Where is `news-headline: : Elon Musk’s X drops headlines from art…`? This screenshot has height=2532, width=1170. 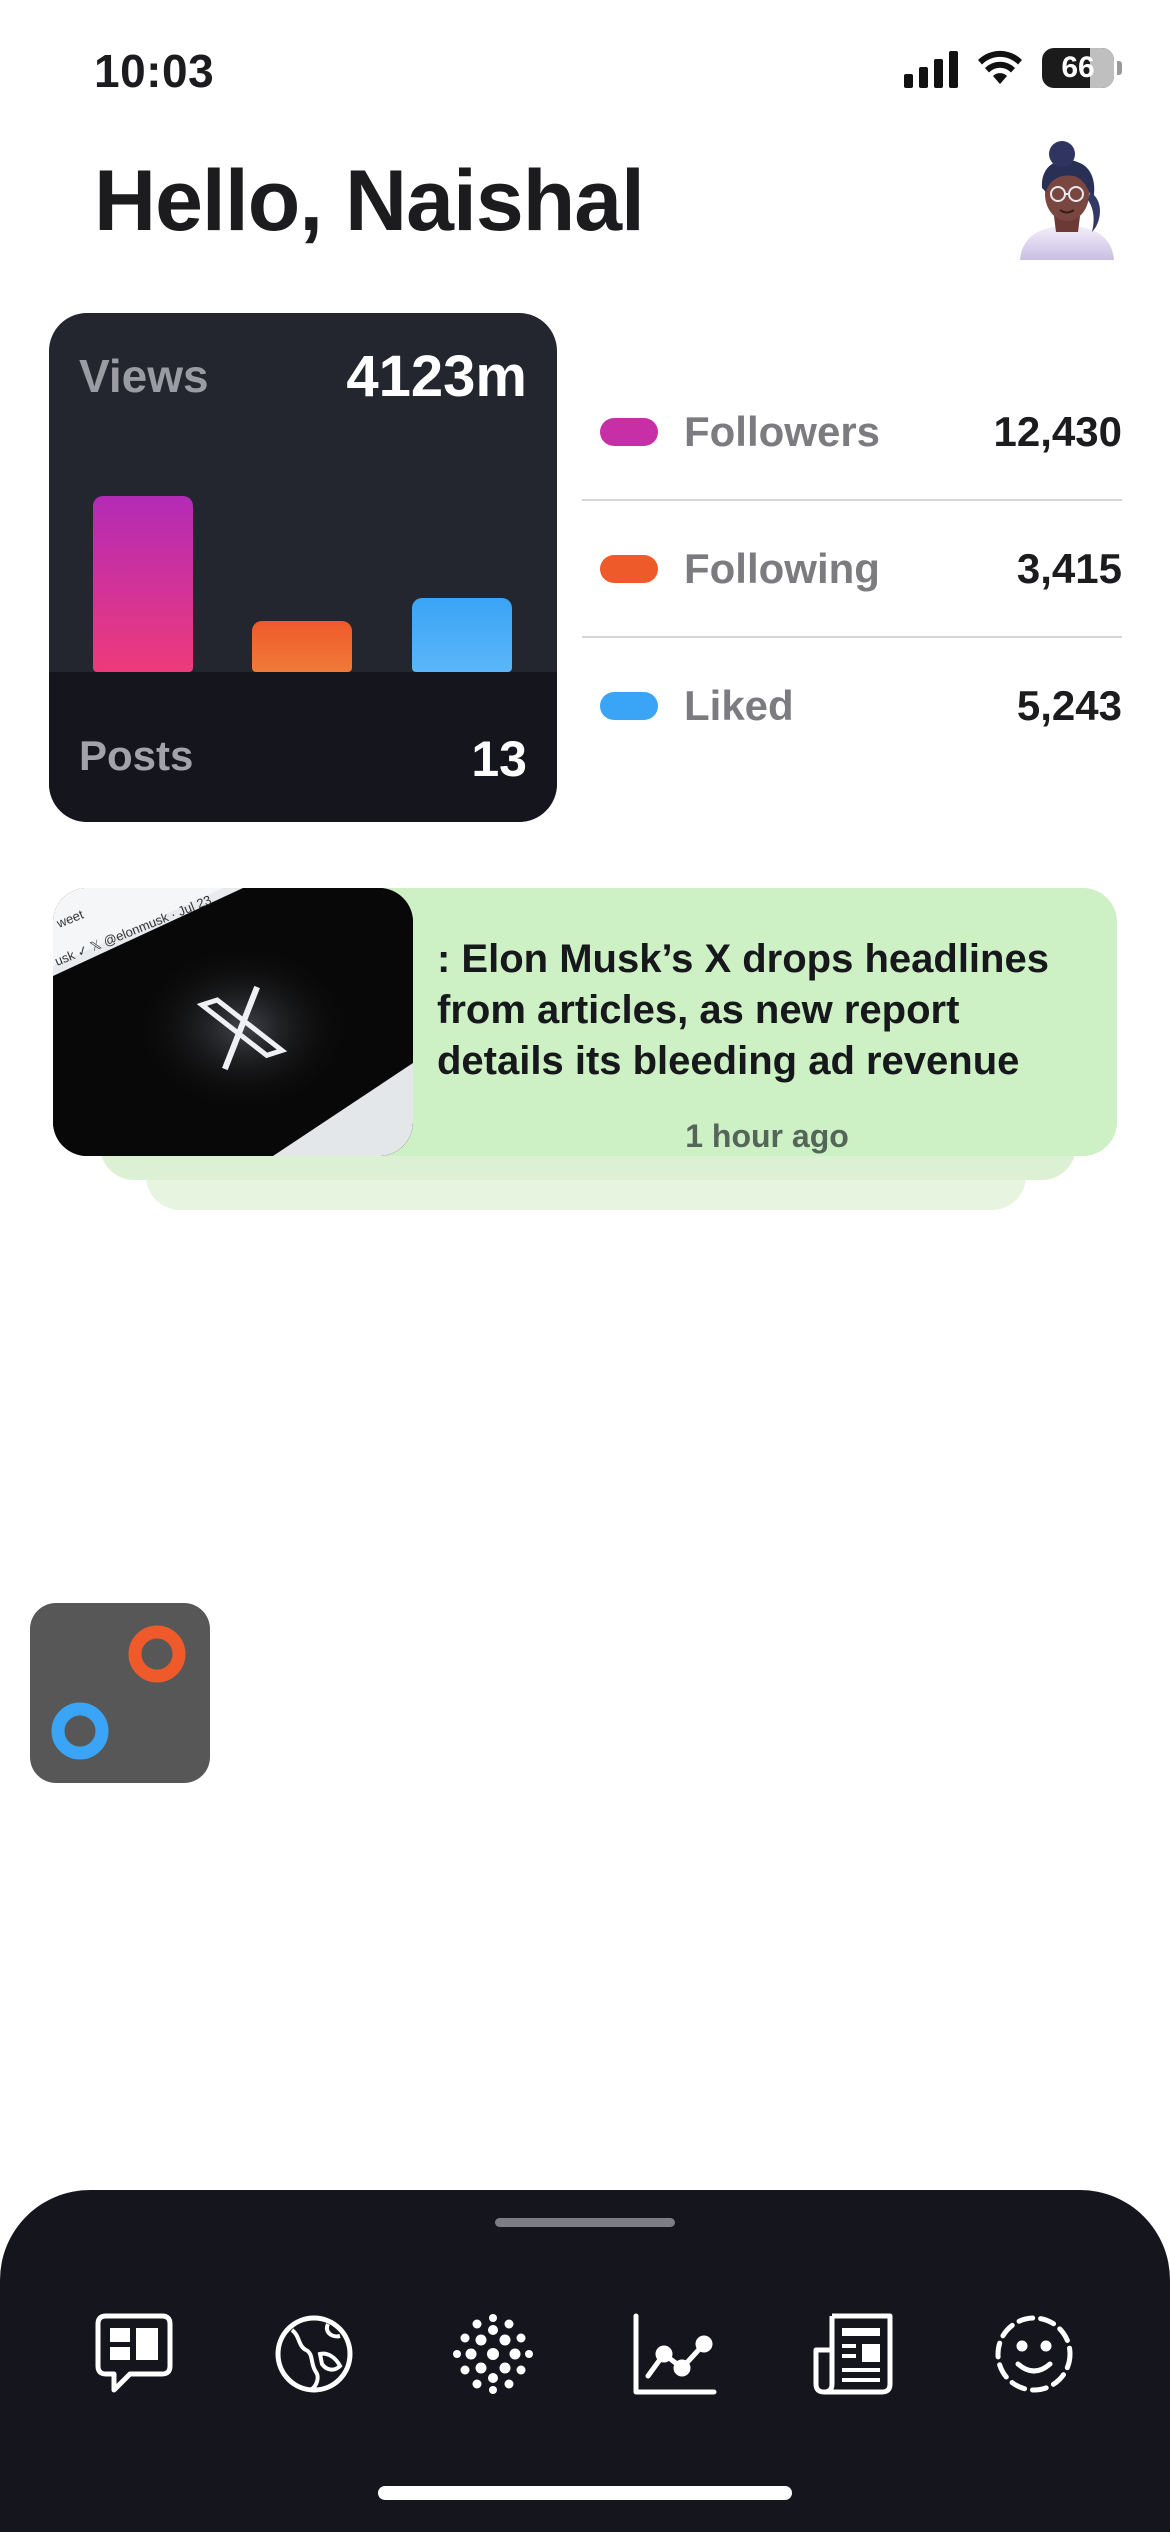 news-headline: : Elon Musk’s X drops headlines from art… is located at coordinates (743, 1010).